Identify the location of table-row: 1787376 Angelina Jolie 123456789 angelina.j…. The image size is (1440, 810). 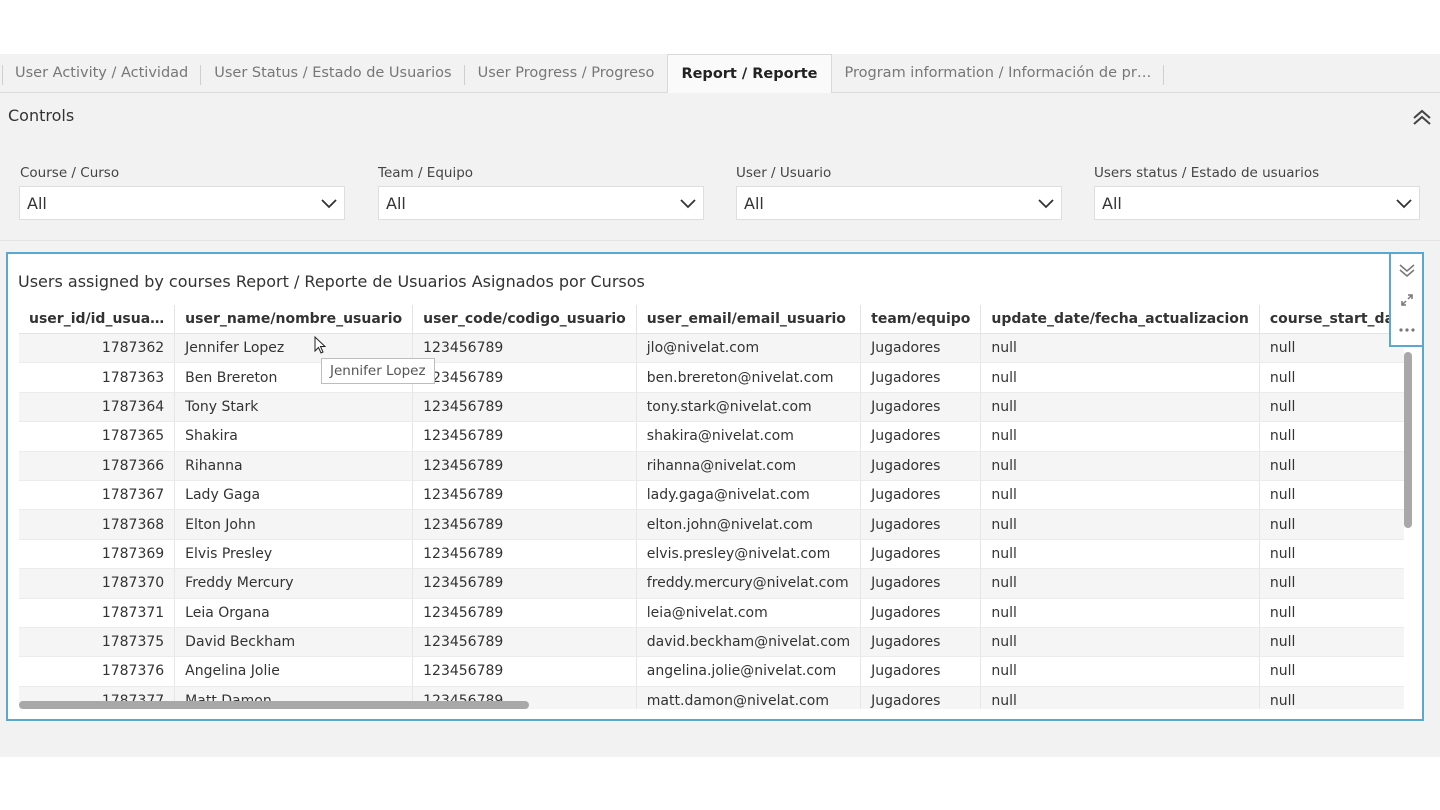
(711, 671).